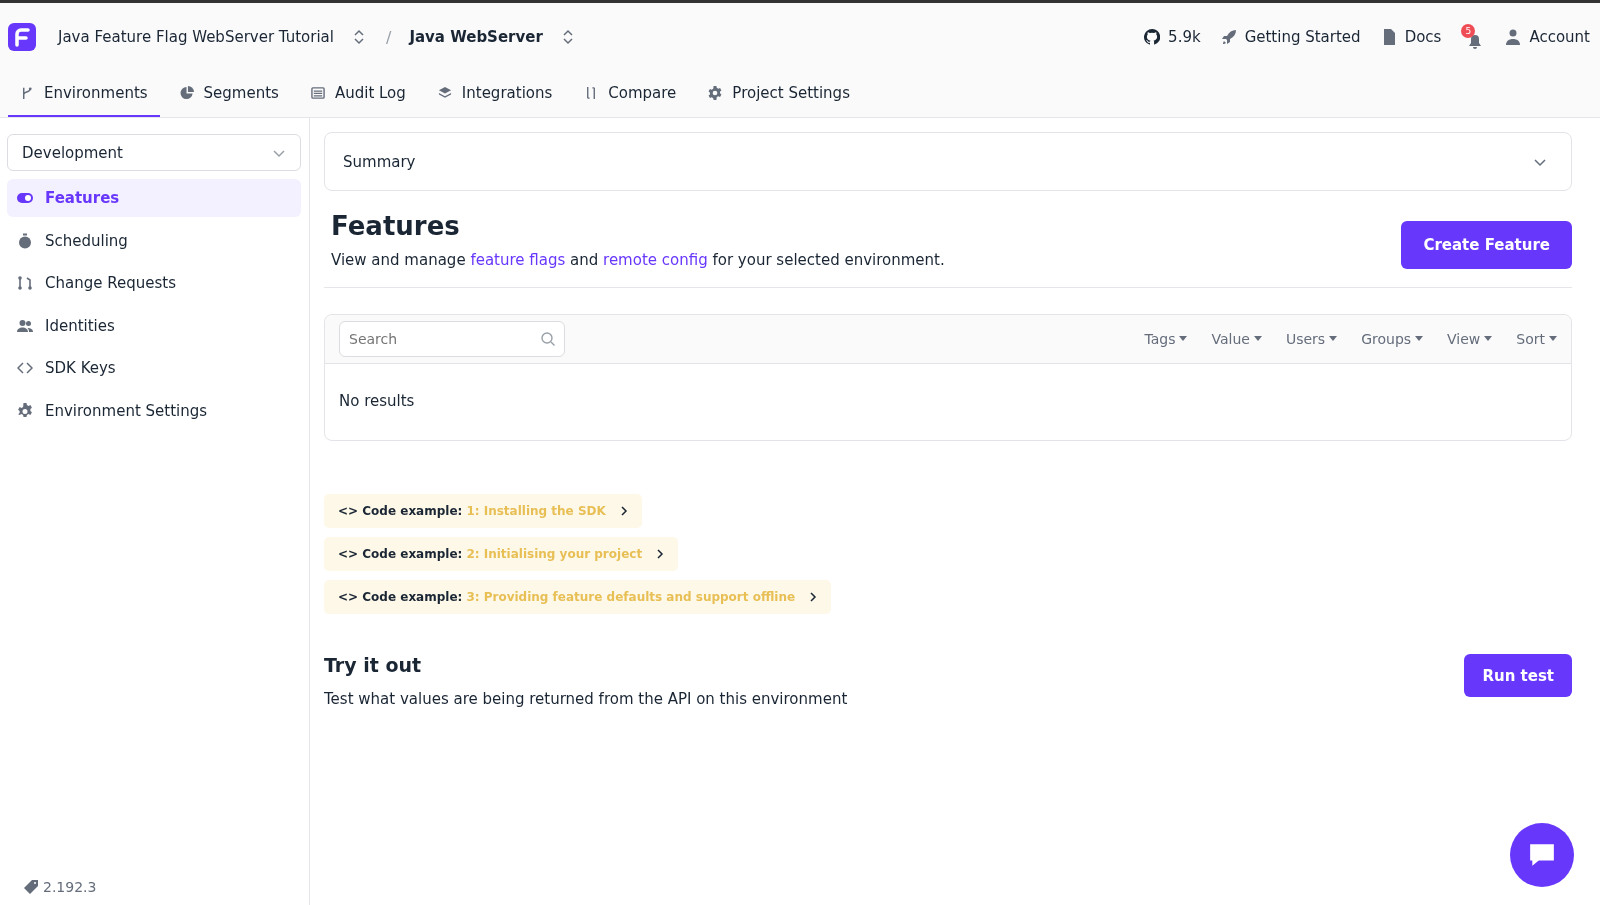 The width and height of the screenshot is (1600, 905). What do you see at coordinates (1547, 37) in the screenshot?
I see `user-link: Account` at bounding box center [1547, 37].